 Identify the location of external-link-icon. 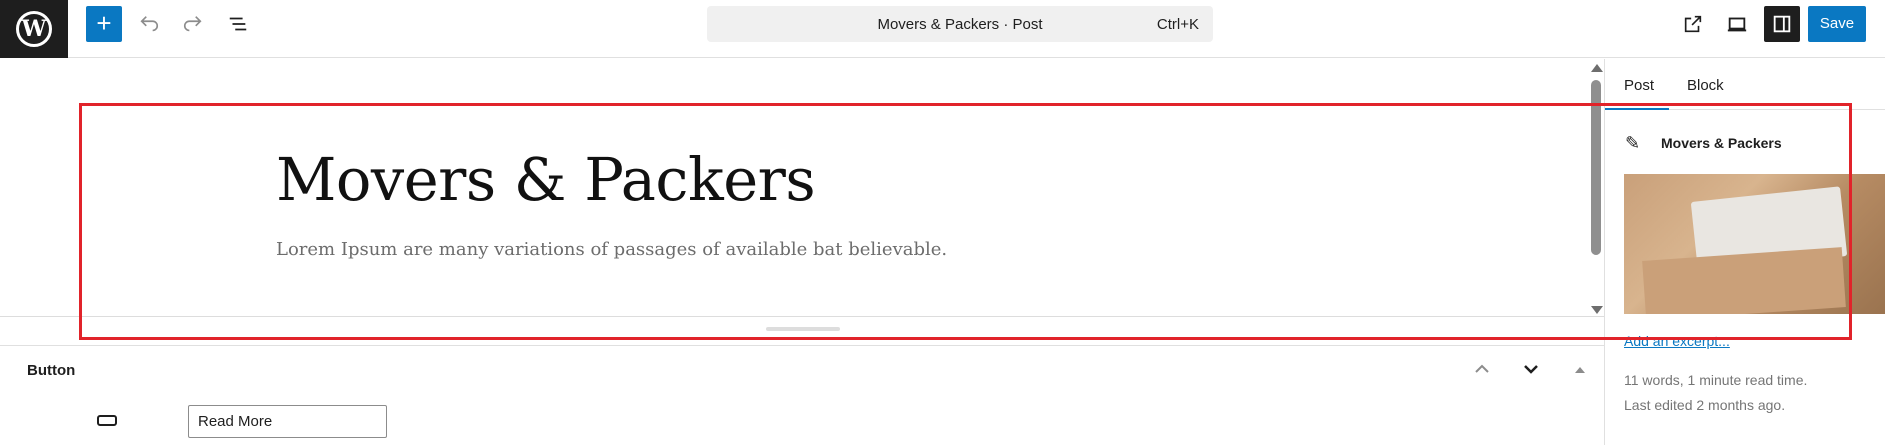
(1693, 24).